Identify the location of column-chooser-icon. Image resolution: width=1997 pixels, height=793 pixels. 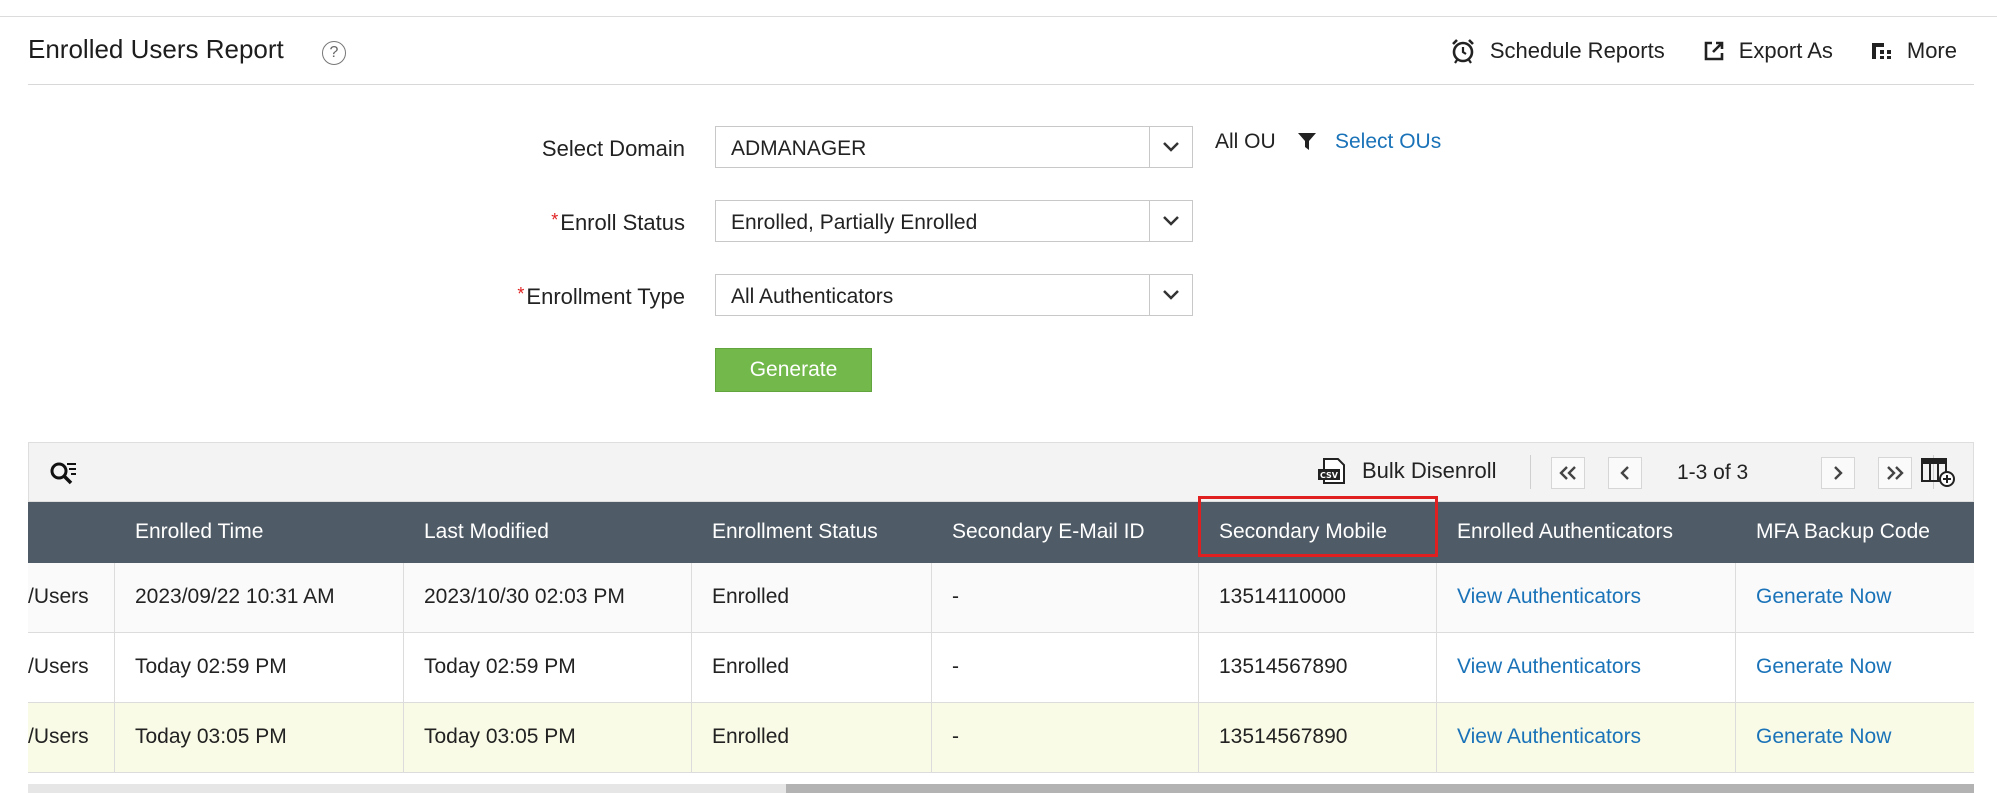
(1938, 472).